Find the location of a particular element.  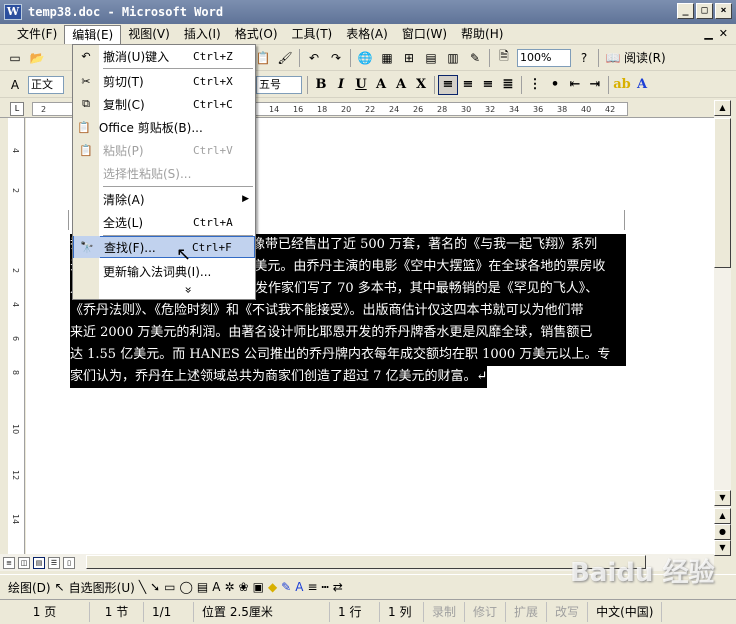

oval-icon: ◯ is located at coordinates (185, 587).